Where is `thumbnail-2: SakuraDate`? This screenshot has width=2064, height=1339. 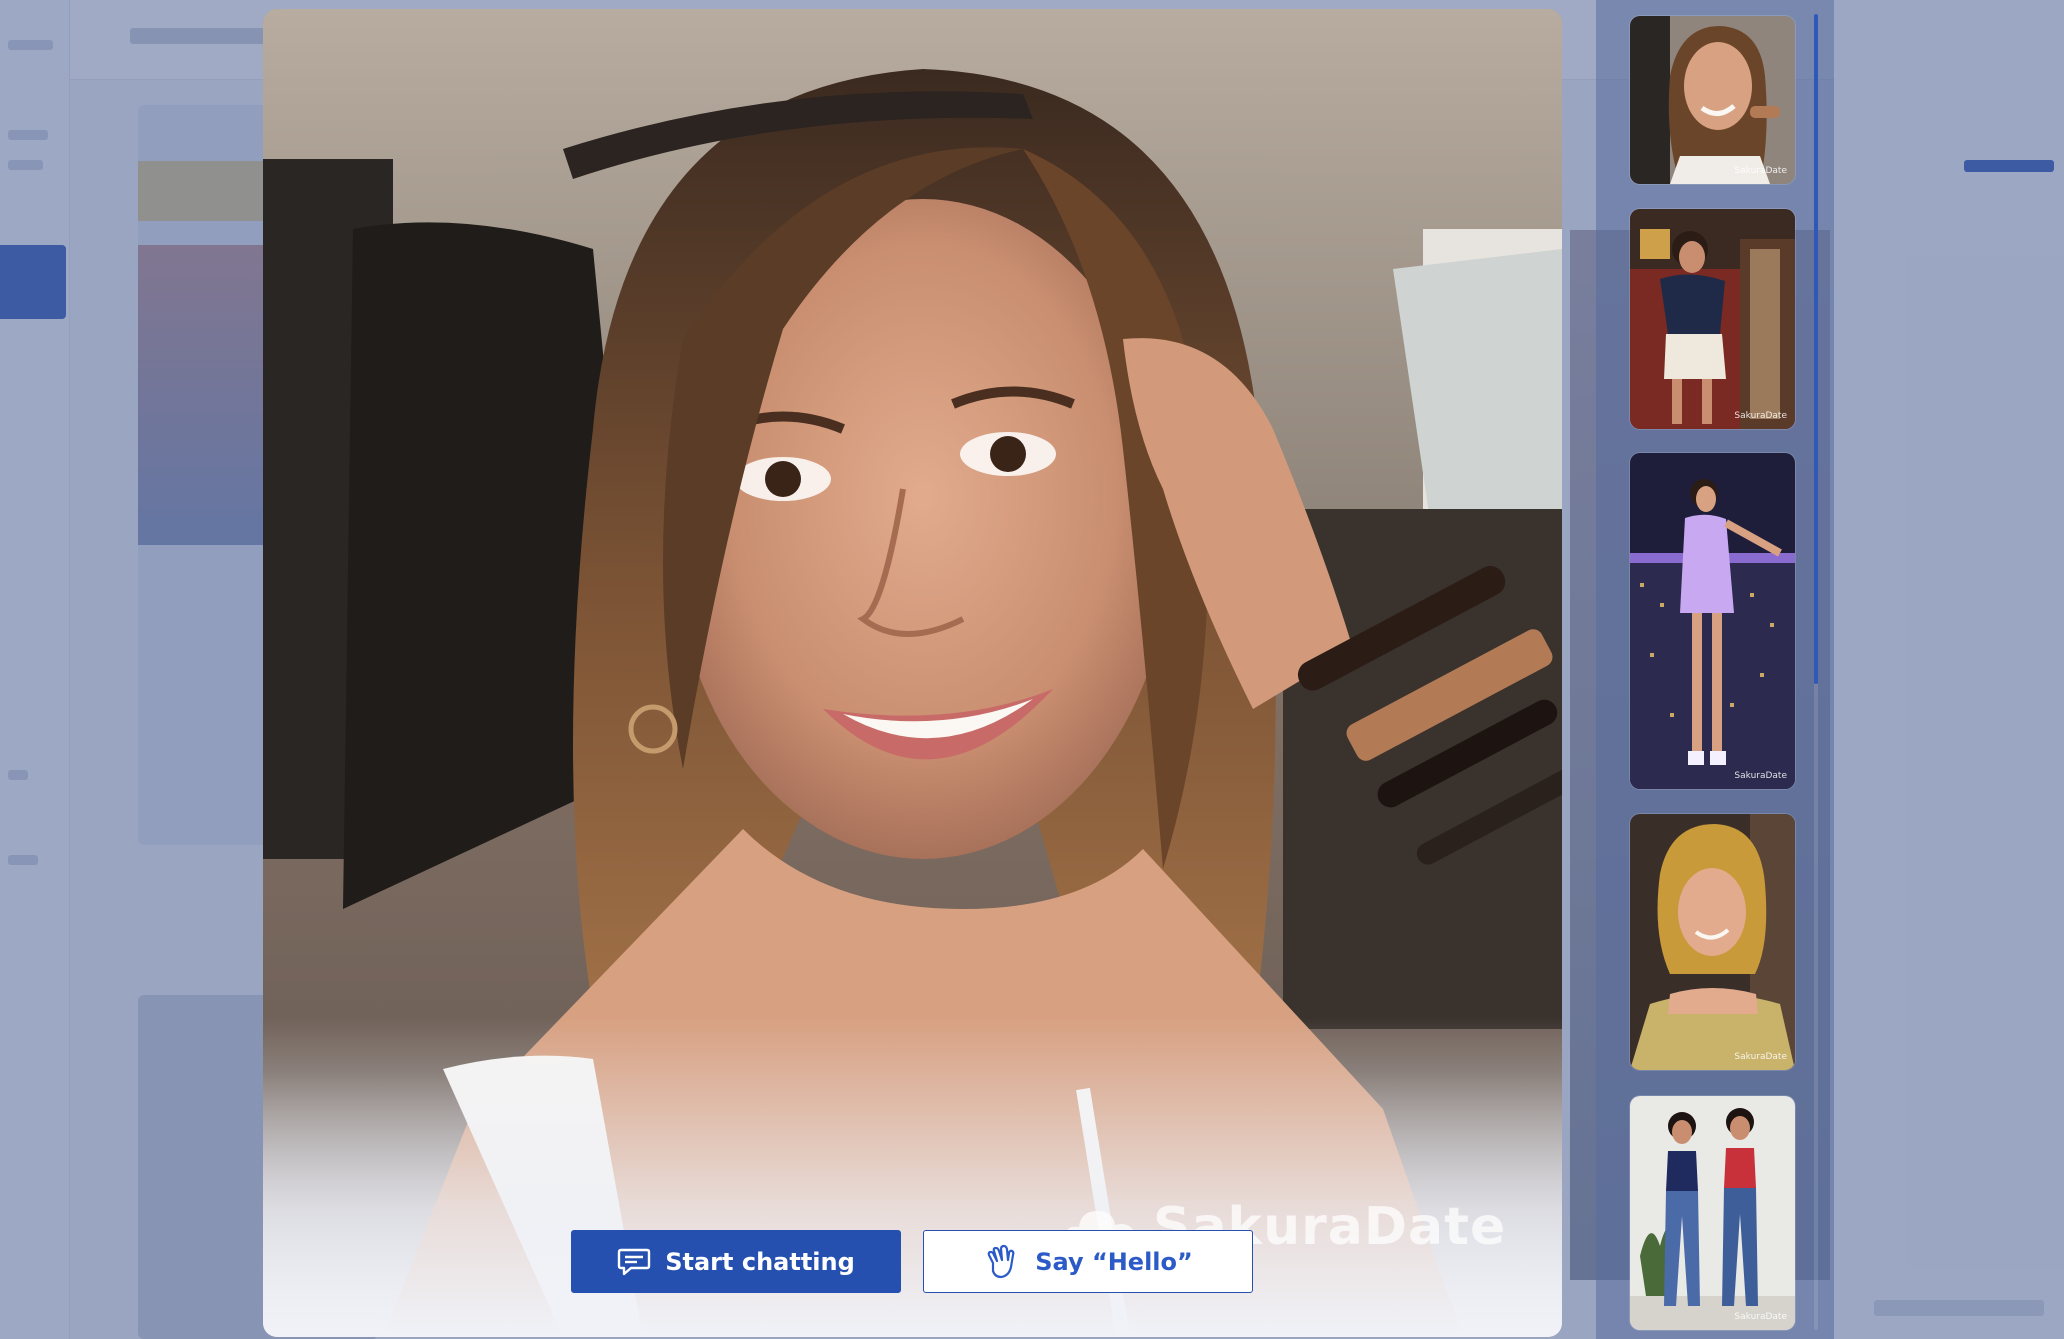
thumbnail-2: SakuraDate is located at coordinates (1712, 319).